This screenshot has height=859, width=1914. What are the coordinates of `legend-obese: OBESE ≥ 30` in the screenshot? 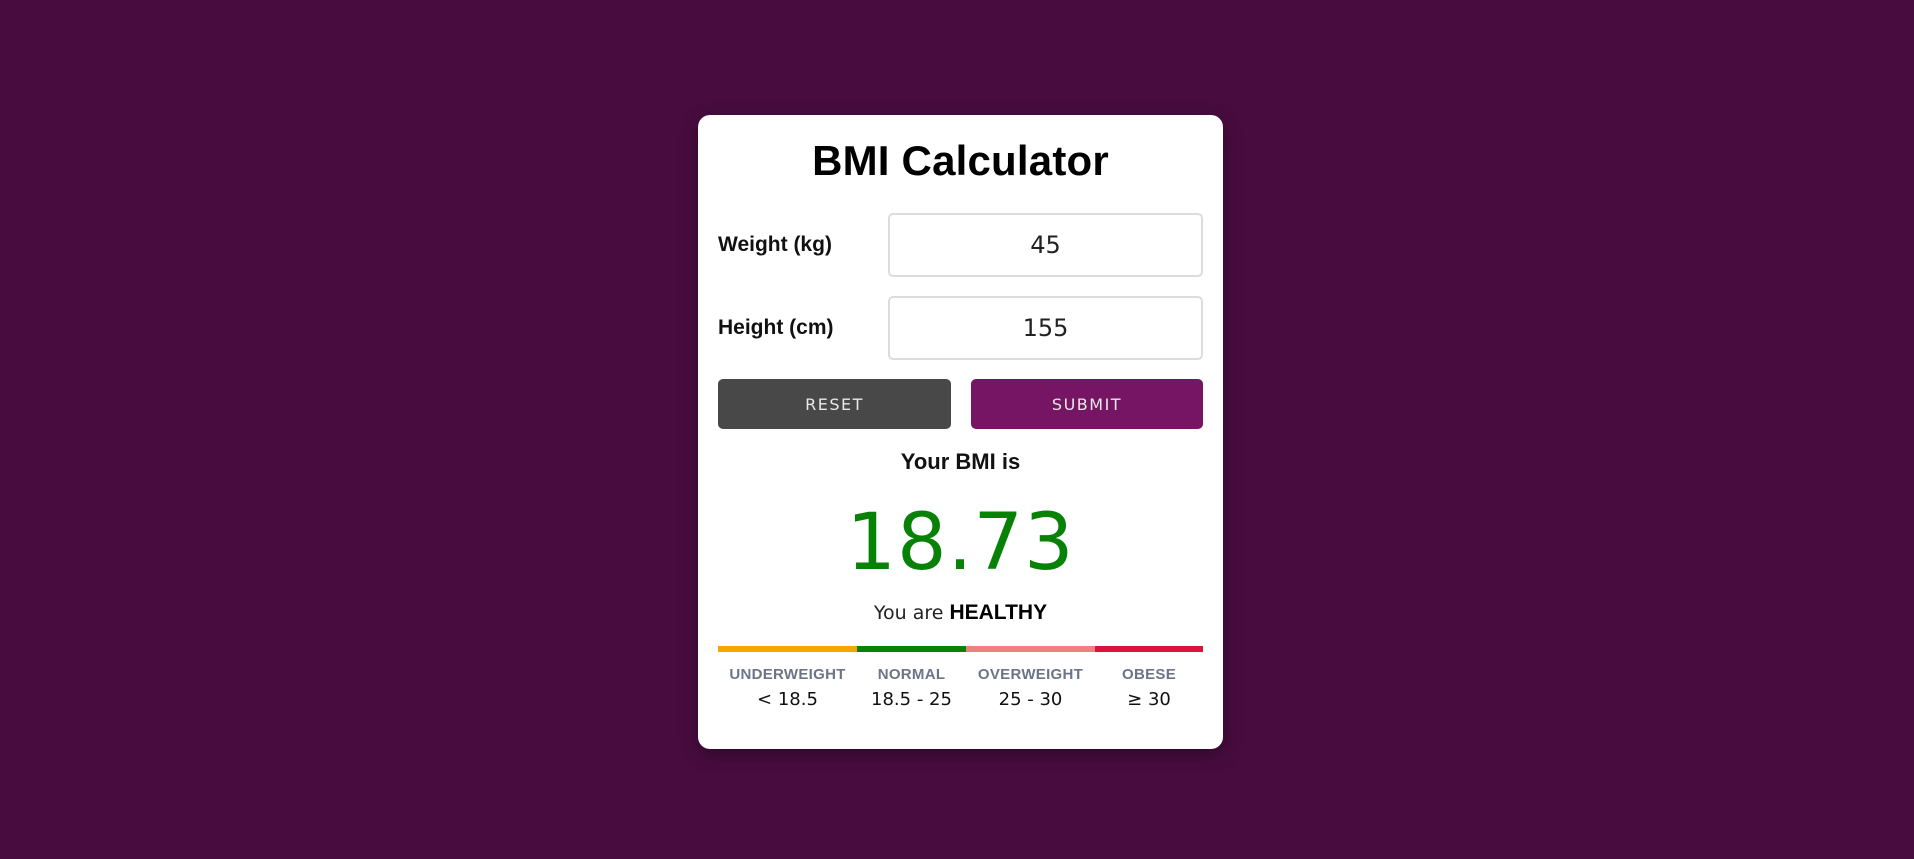 It's located at (1149, 688).